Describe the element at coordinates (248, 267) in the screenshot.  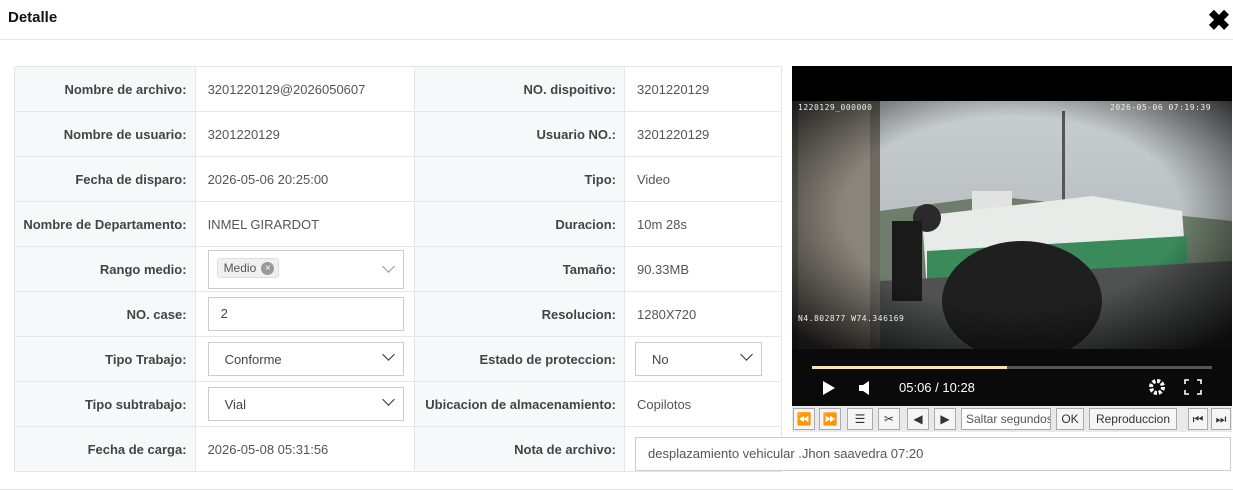
I see `media-range-tag: Medio ×` at that location.